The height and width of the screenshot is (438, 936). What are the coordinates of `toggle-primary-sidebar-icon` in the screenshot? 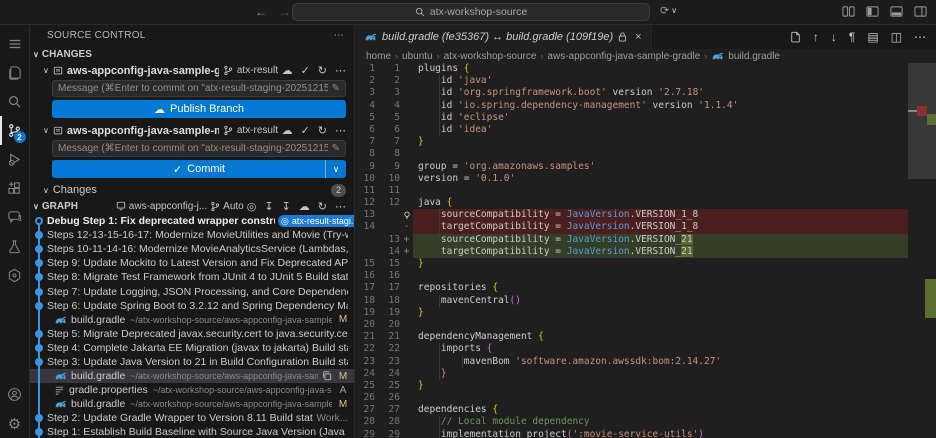 It's located at (872, 11).